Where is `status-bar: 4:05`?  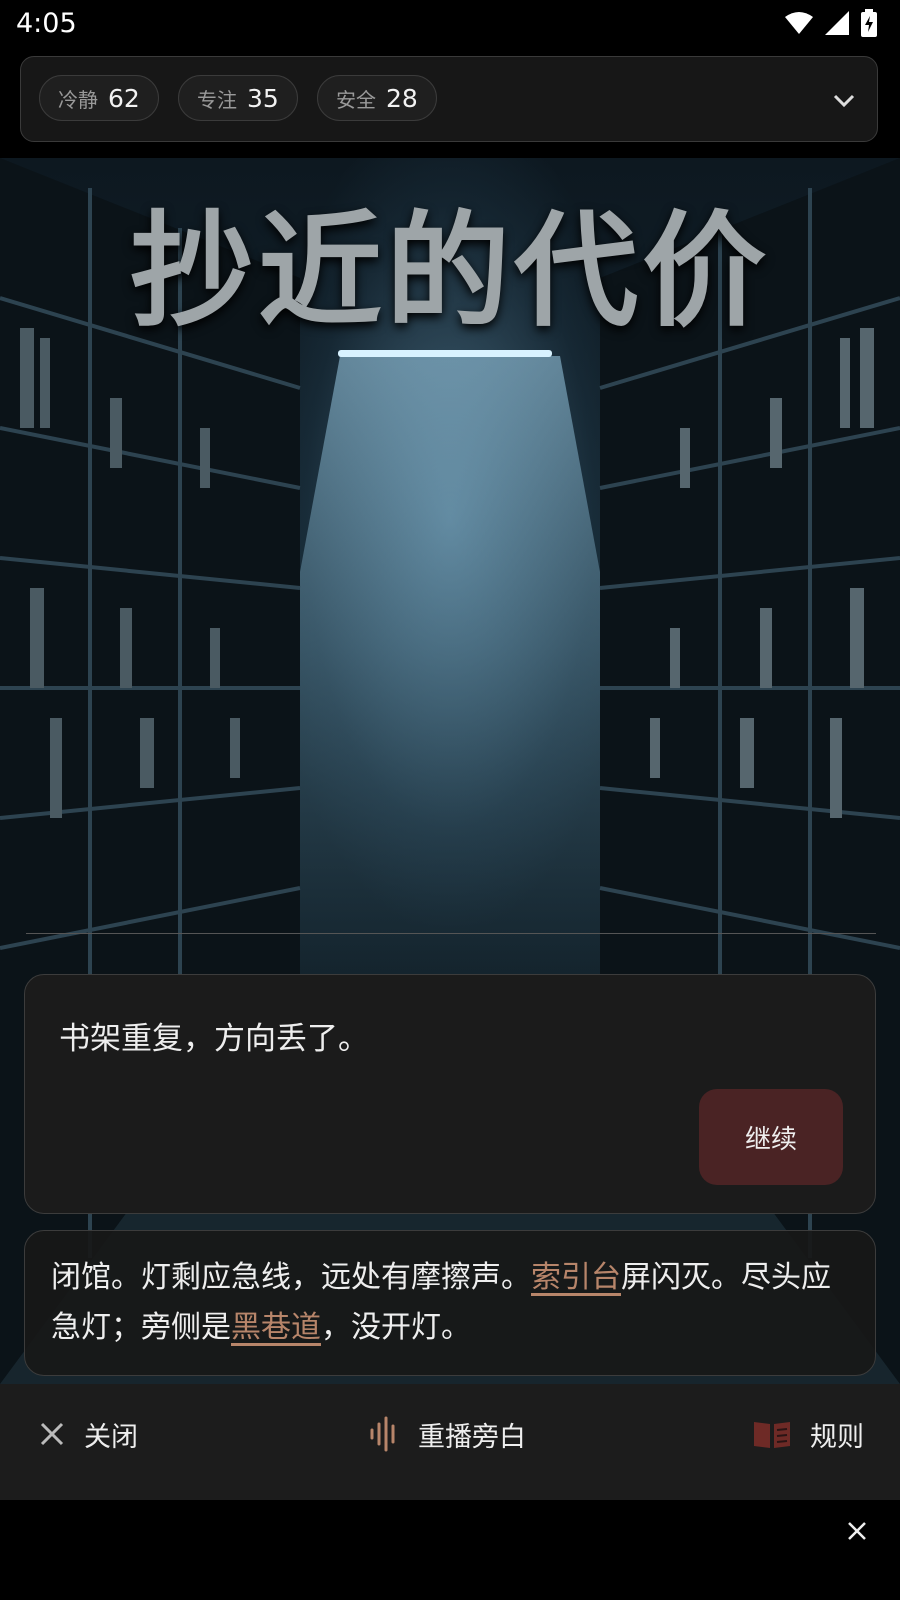 status-bar: 4:05 is located at coordinates (450, 24).